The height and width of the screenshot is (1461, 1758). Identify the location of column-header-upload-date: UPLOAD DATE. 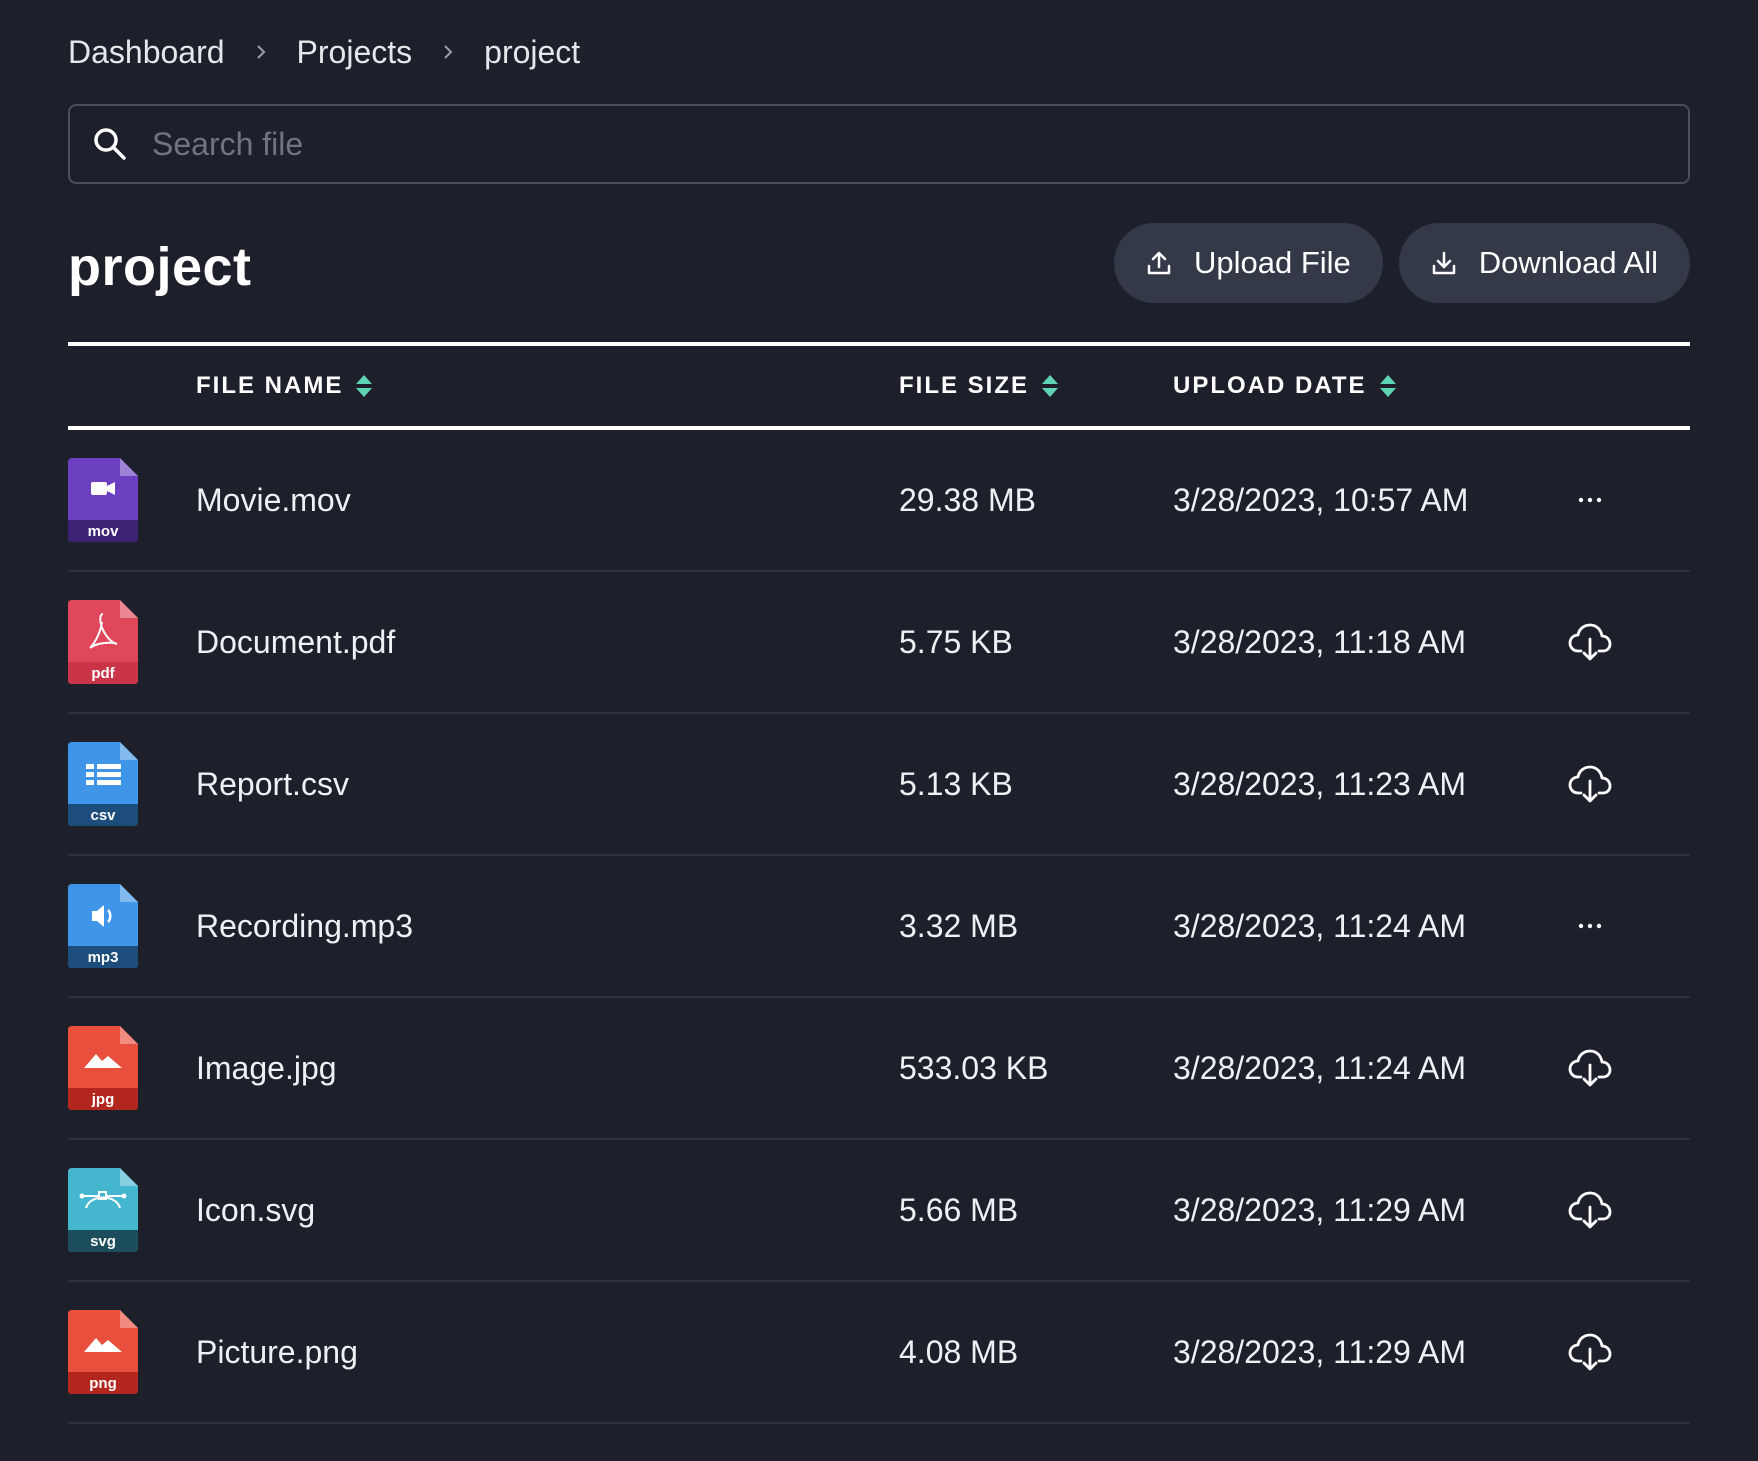
(1270, 385).